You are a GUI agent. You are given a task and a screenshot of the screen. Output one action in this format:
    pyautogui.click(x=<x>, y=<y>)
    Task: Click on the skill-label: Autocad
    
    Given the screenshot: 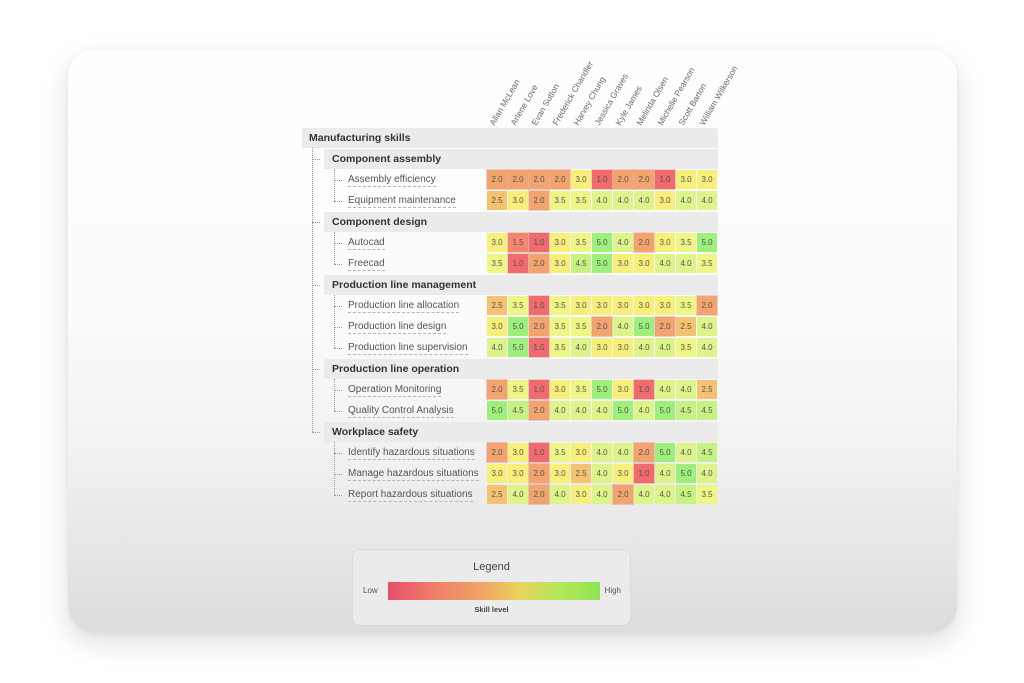 What is the action you would take?
    pyautogui.click(x=394, y=243)
    